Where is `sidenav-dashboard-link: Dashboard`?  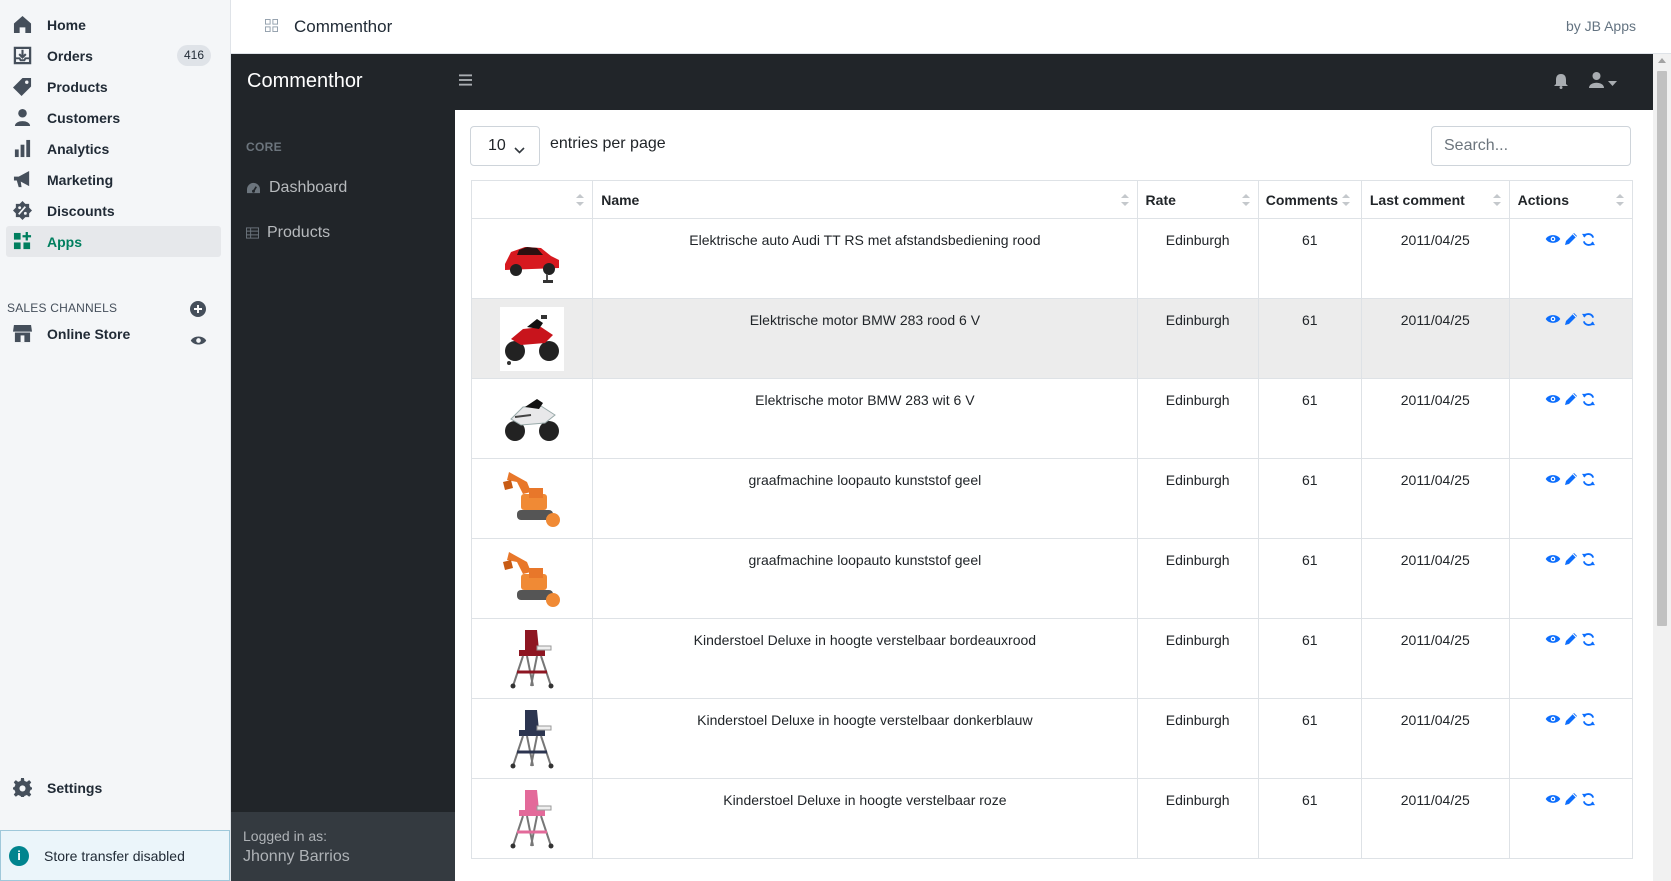 sidenav-dashboard-link: Dashboard is located at coordinates (296, 188).